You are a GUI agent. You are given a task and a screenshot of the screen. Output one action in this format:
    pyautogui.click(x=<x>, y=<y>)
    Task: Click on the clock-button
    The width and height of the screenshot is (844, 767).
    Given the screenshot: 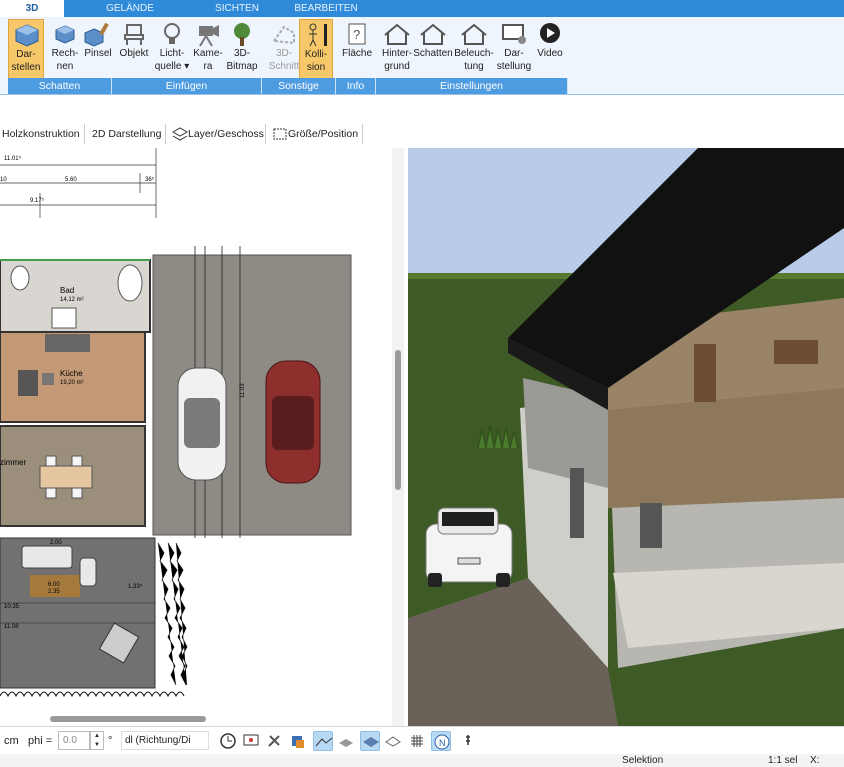 What is the action you would take?
    pyautogui.click(x=228, y=741)
    